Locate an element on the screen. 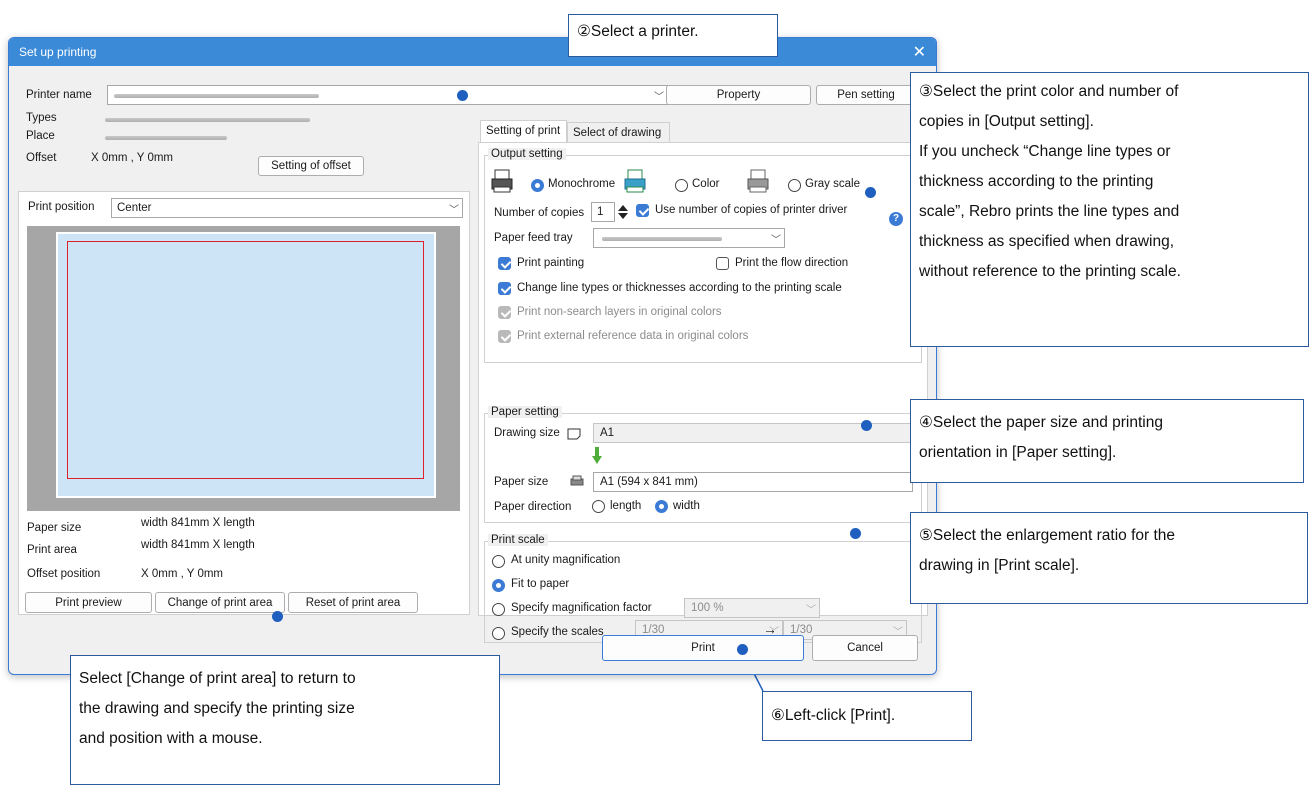  preview-canvas is located at coordinates (243, 368).